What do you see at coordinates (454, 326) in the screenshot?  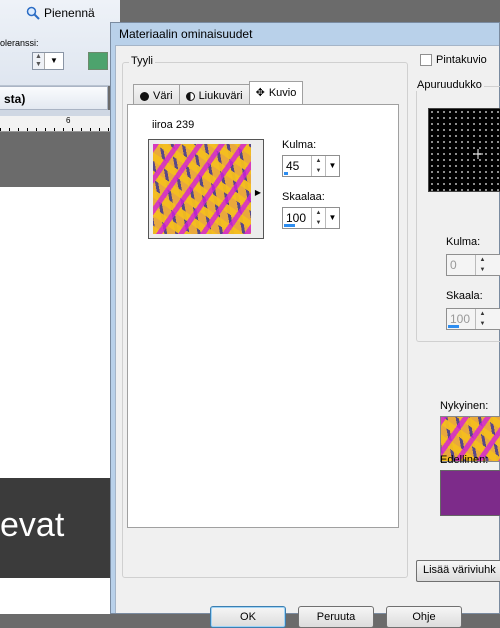 I see `texture-scale-level-bar` at bounding box center [454, 326].